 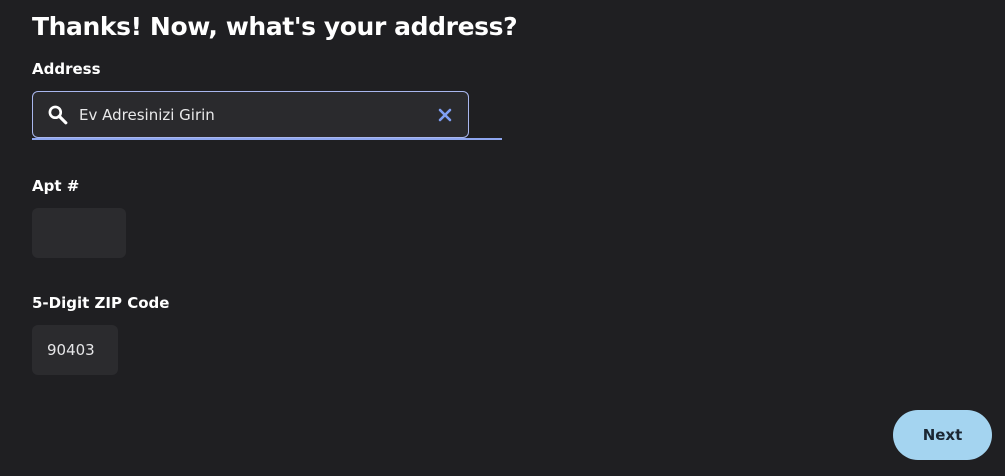 I want to click on zip-label: 5-Digit ZIP Code, so click(x=101, y=303).